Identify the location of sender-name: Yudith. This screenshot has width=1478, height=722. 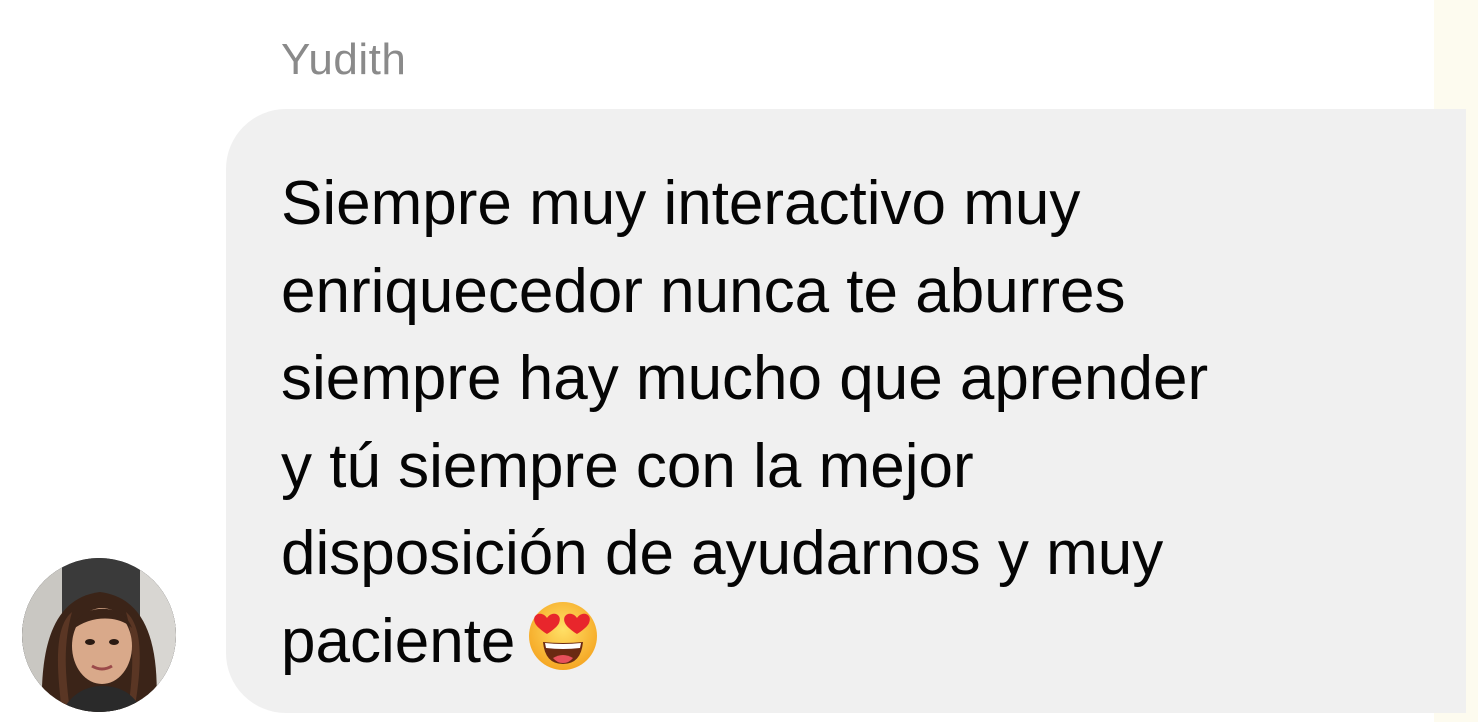
(344, 59).